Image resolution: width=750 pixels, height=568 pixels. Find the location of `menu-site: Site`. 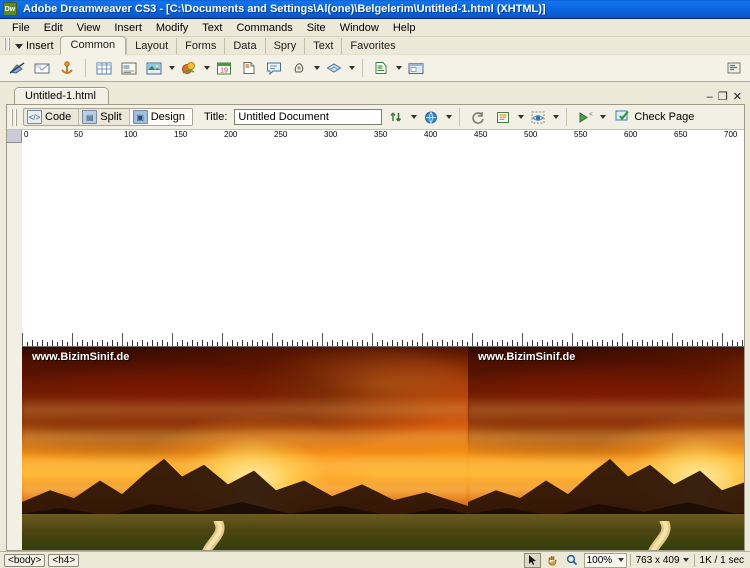

menu-site: Site is located at coordinates (316, 28).